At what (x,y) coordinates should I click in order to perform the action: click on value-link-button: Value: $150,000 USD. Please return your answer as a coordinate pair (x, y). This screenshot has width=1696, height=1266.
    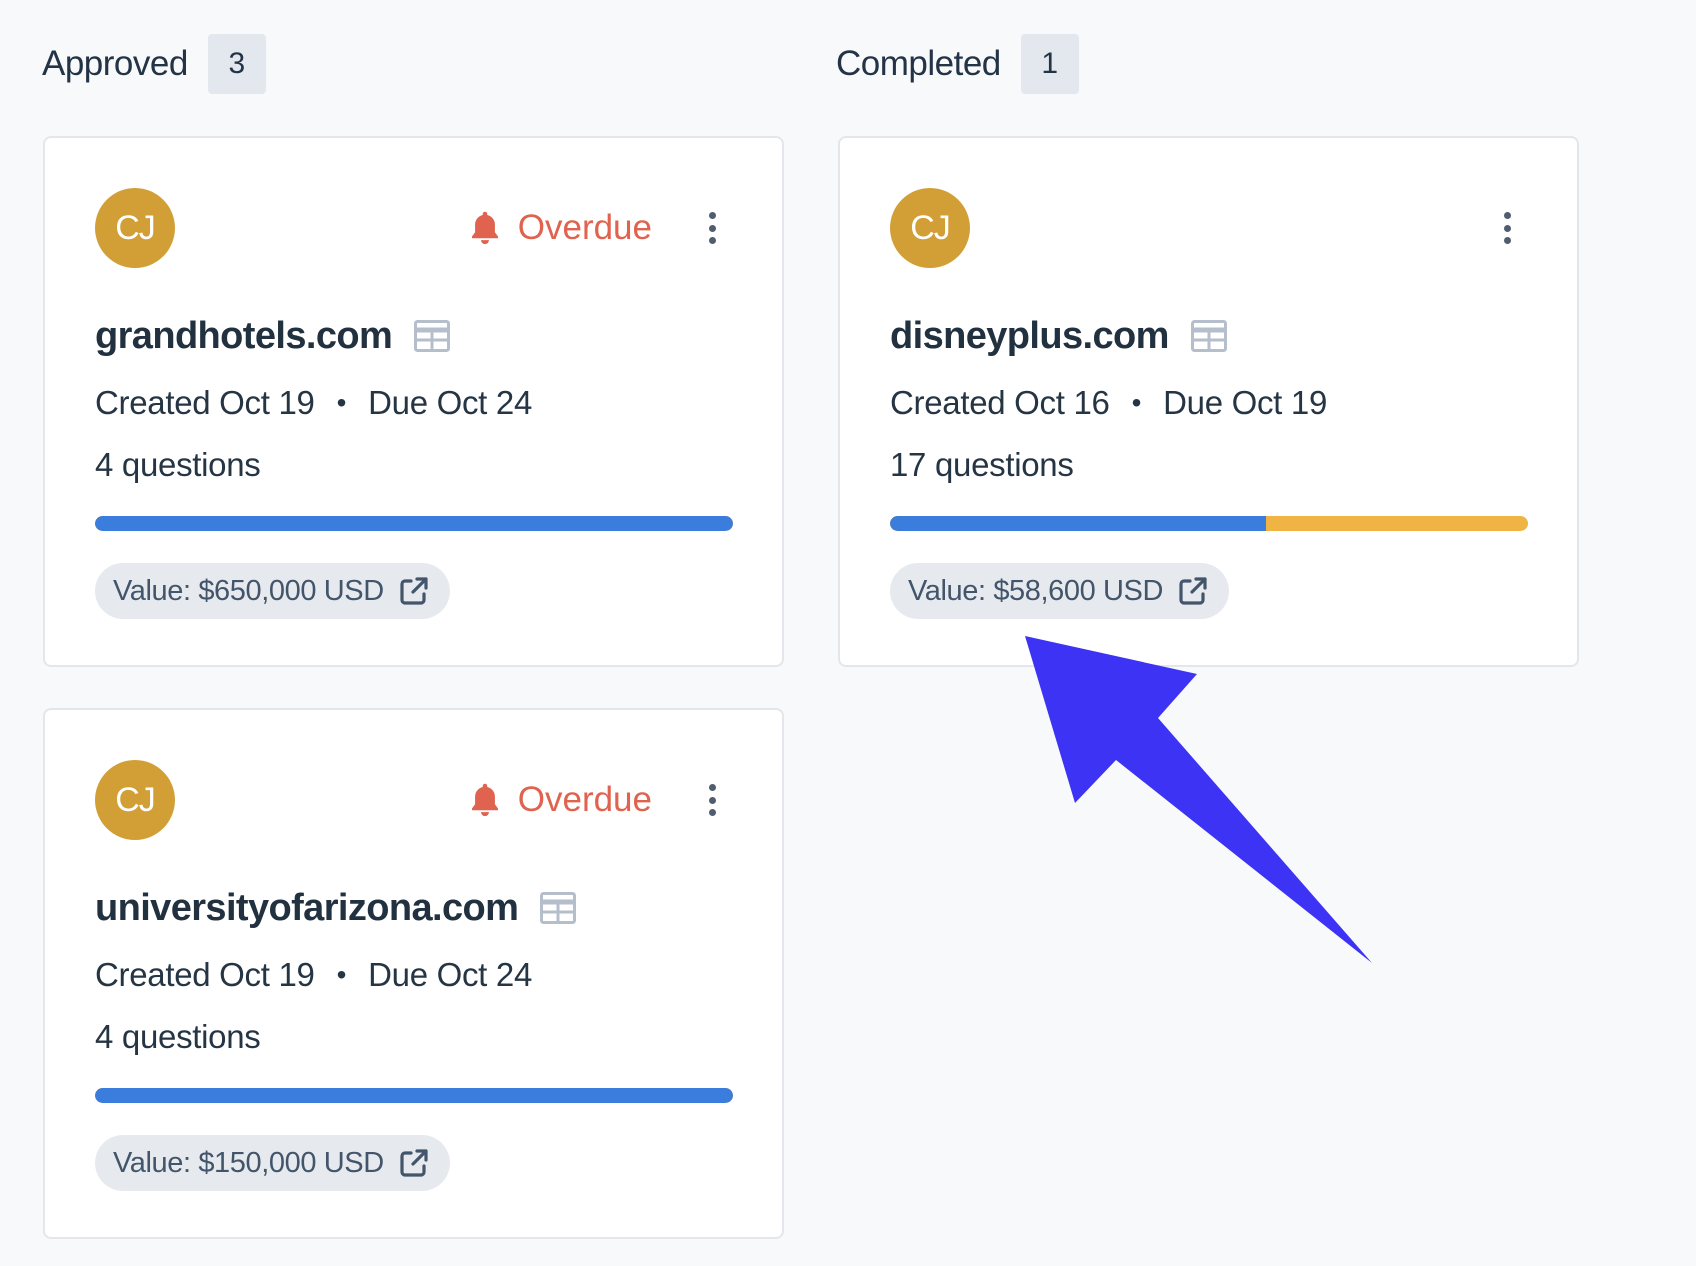
    Looking at the image, I should click on (272, 1163).